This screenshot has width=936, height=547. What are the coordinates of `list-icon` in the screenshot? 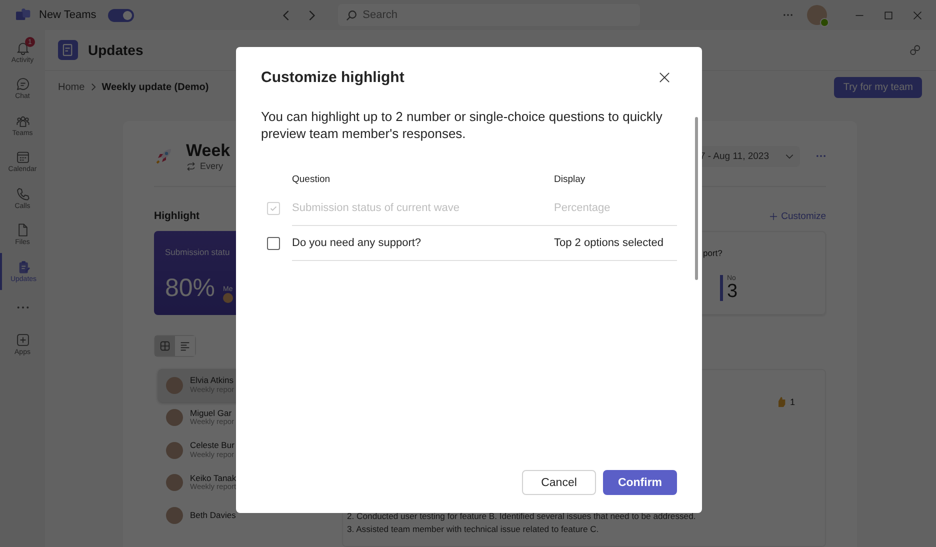 It's located at (185, 346).